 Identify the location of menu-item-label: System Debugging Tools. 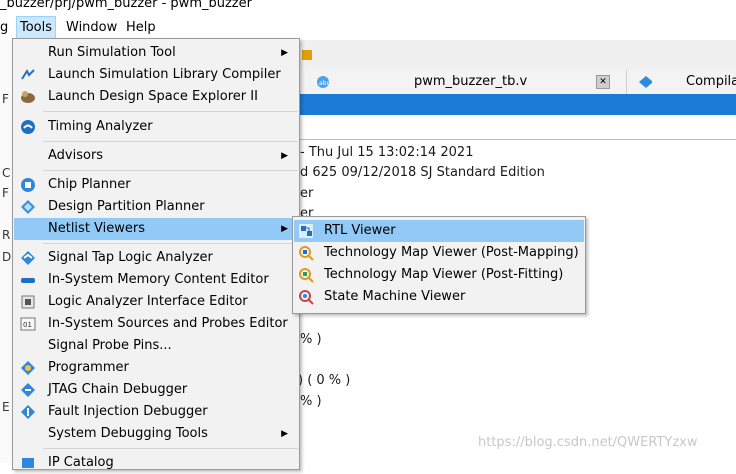
(128, 433).